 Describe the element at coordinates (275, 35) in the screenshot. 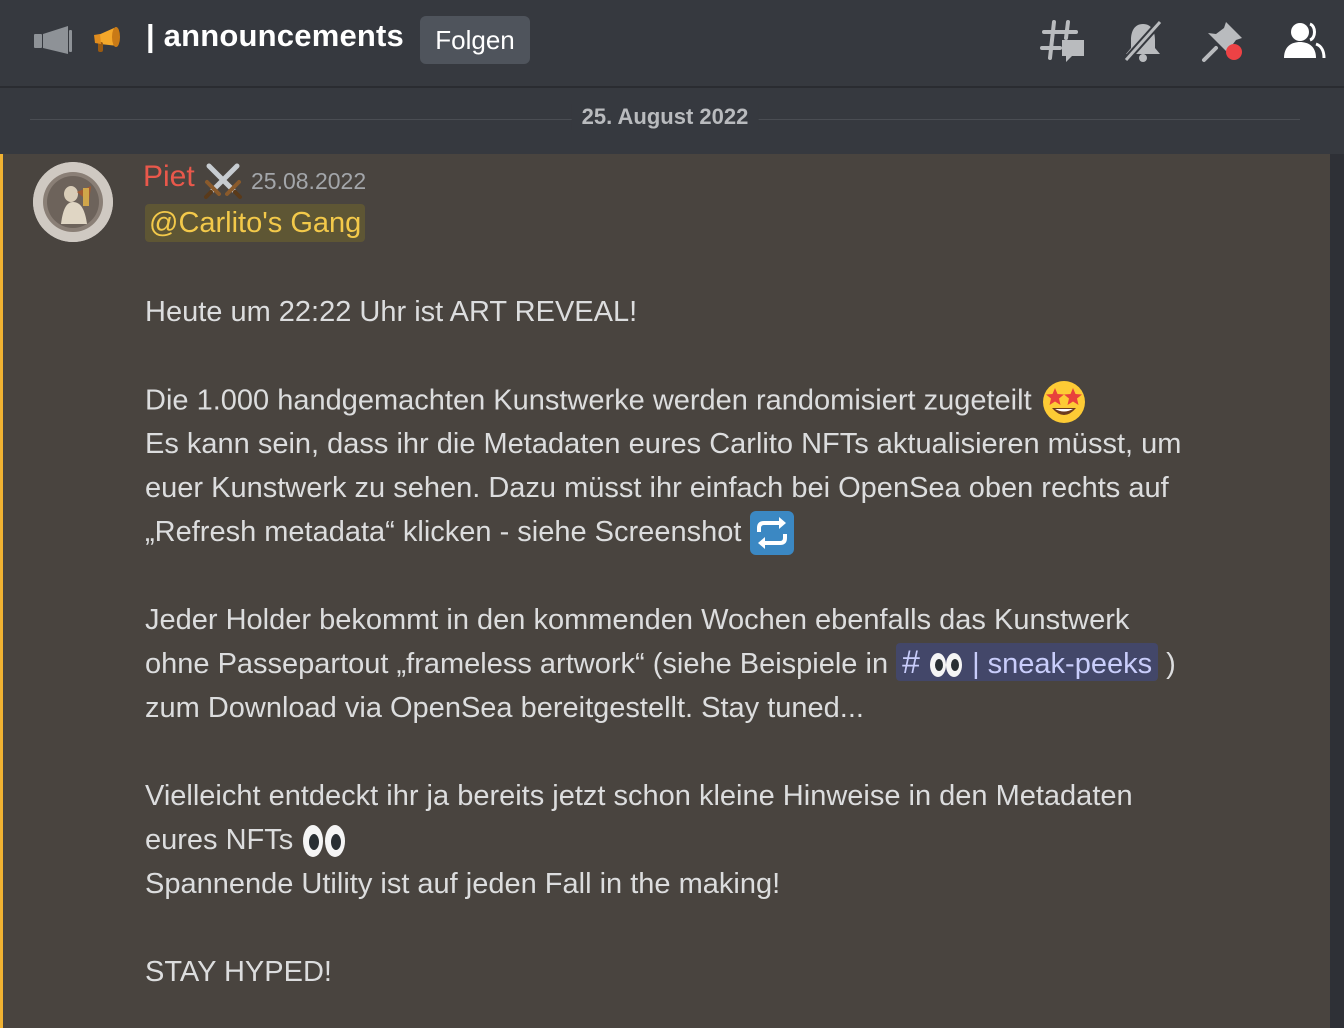

I see `channel-title: | announcements` at that location.